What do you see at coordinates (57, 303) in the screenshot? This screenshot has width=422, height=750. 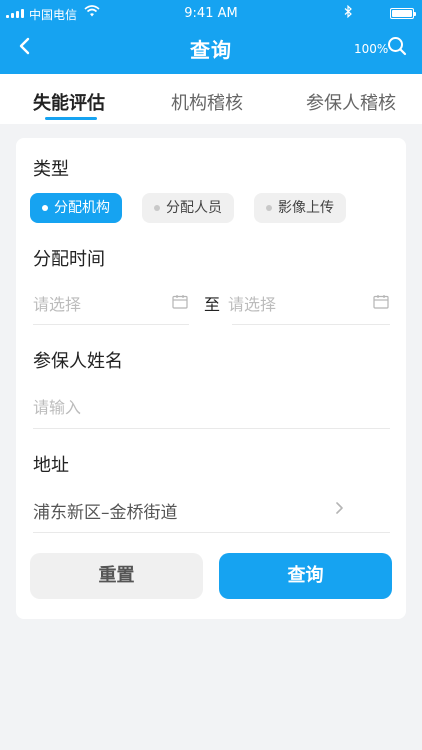 I see `start-date-input: 请选择` at bounding box center [57, 303].